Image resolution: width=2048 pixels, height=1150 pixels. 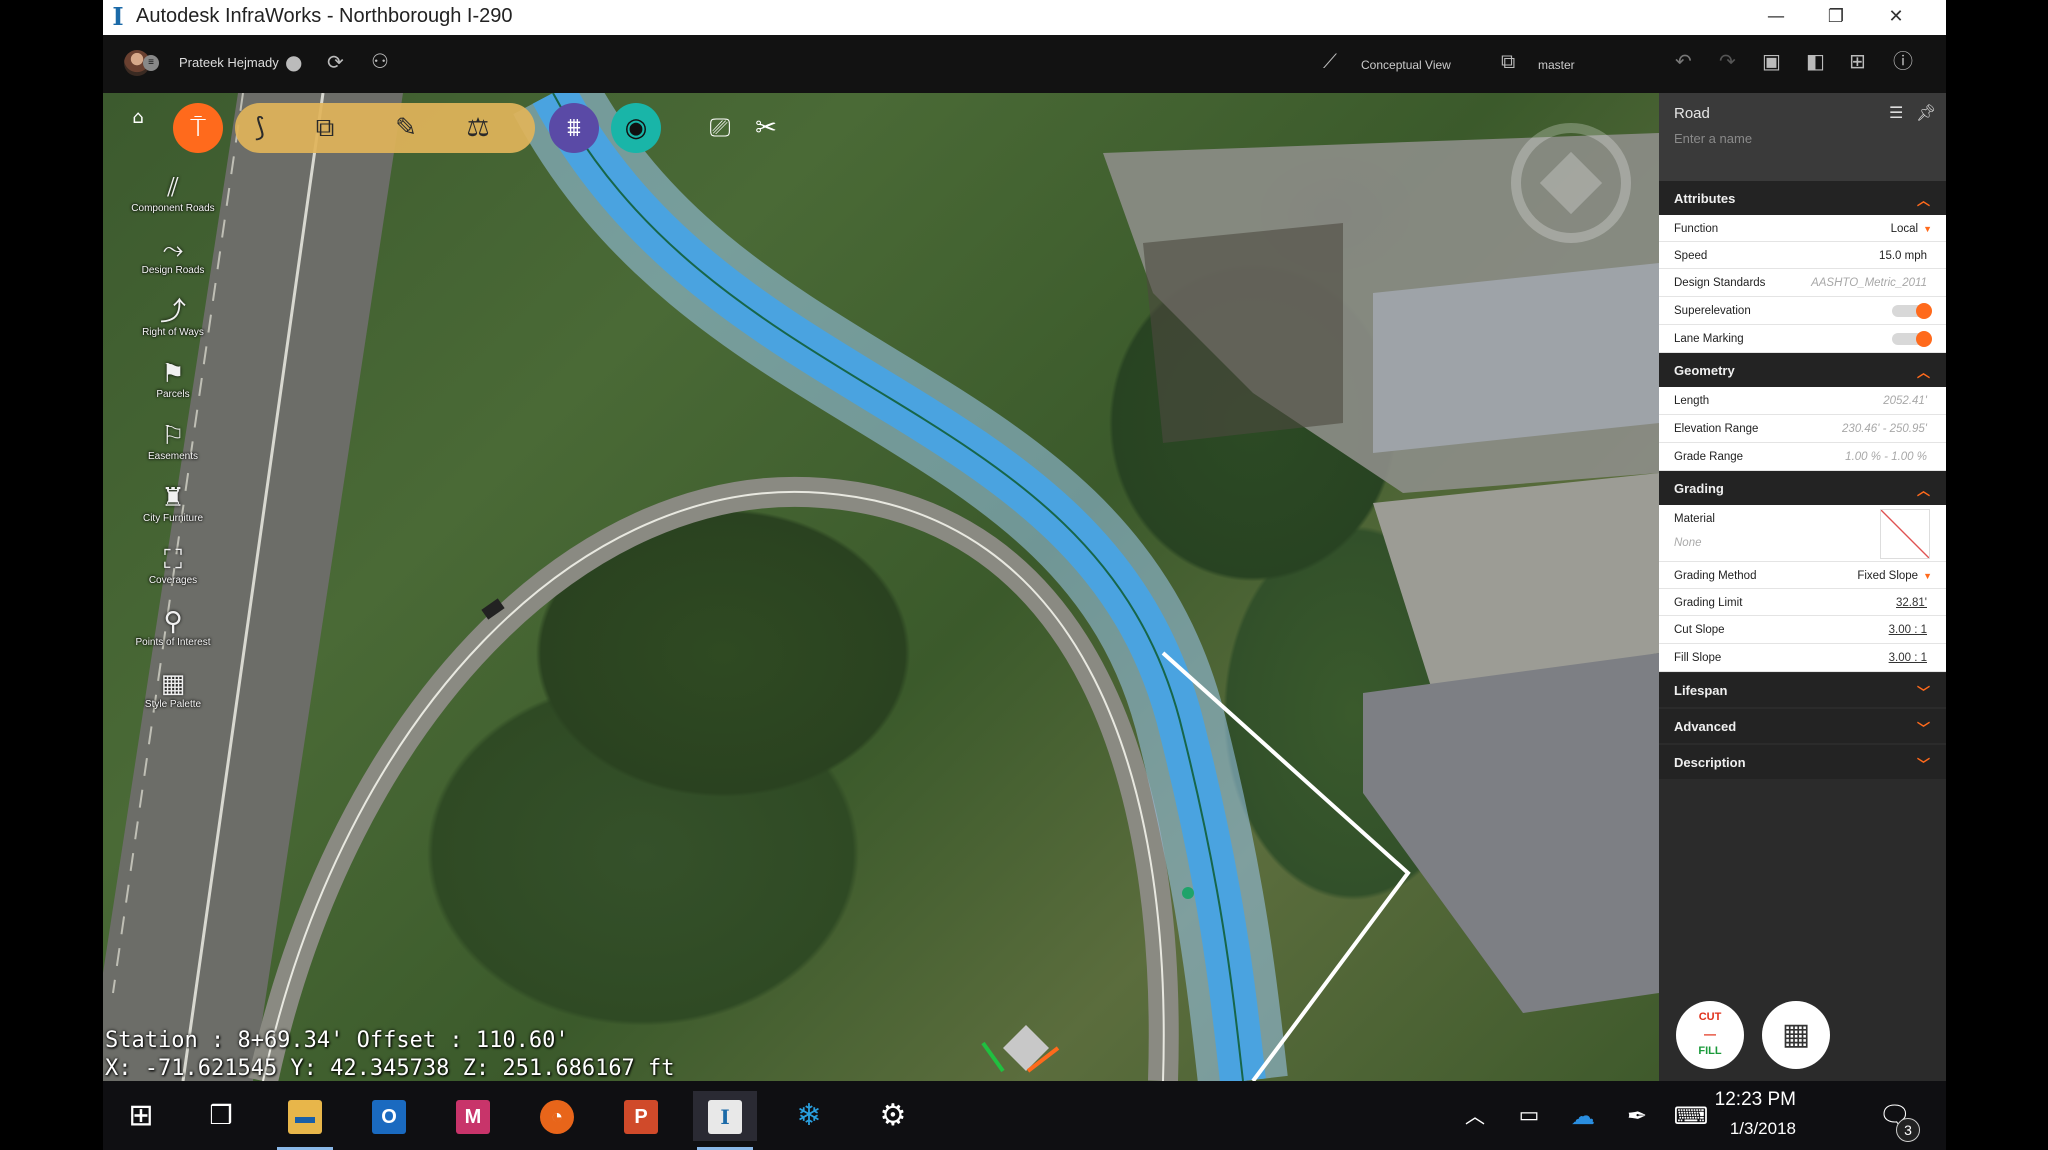 I want to click on infraworks-app-icon: I, so click(x=118, y=16).